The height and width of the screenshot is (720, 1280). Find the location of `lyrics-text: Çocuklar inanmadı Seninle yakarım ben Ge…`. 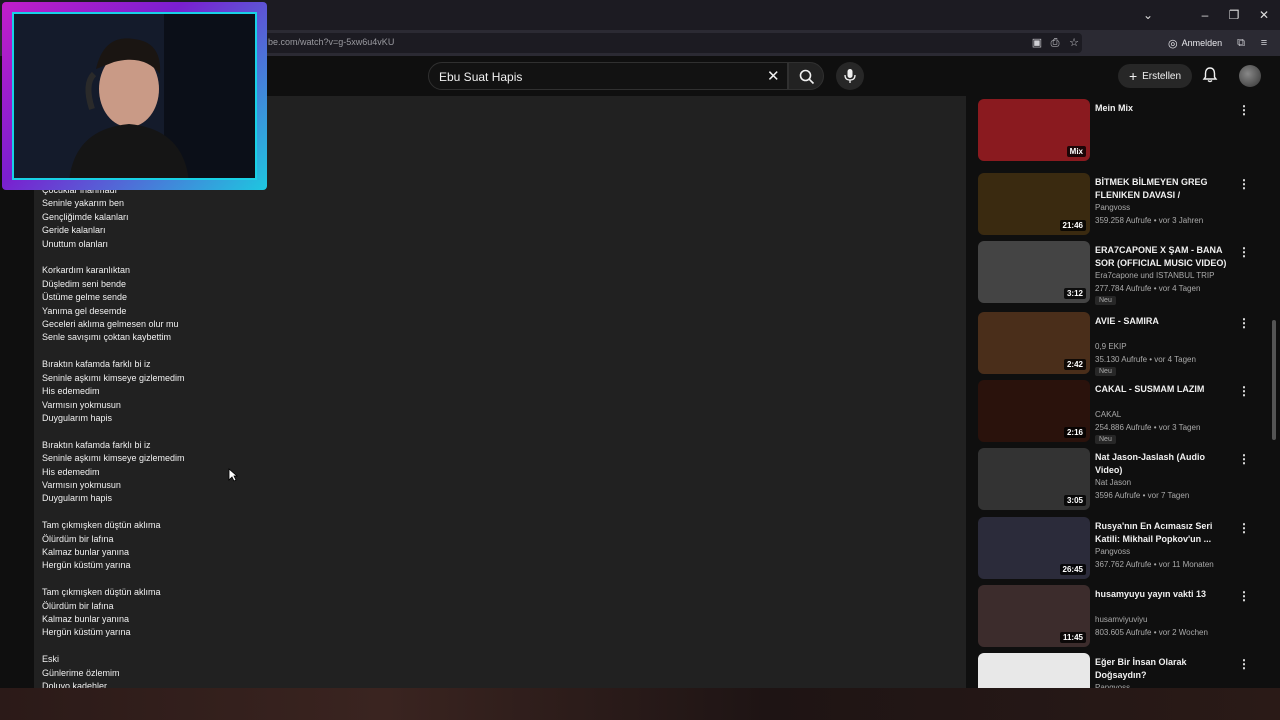

lyrics-text: Çocuklar inanmadı Seninle yakarım ben Ge… is located at coordinates (113, 436).